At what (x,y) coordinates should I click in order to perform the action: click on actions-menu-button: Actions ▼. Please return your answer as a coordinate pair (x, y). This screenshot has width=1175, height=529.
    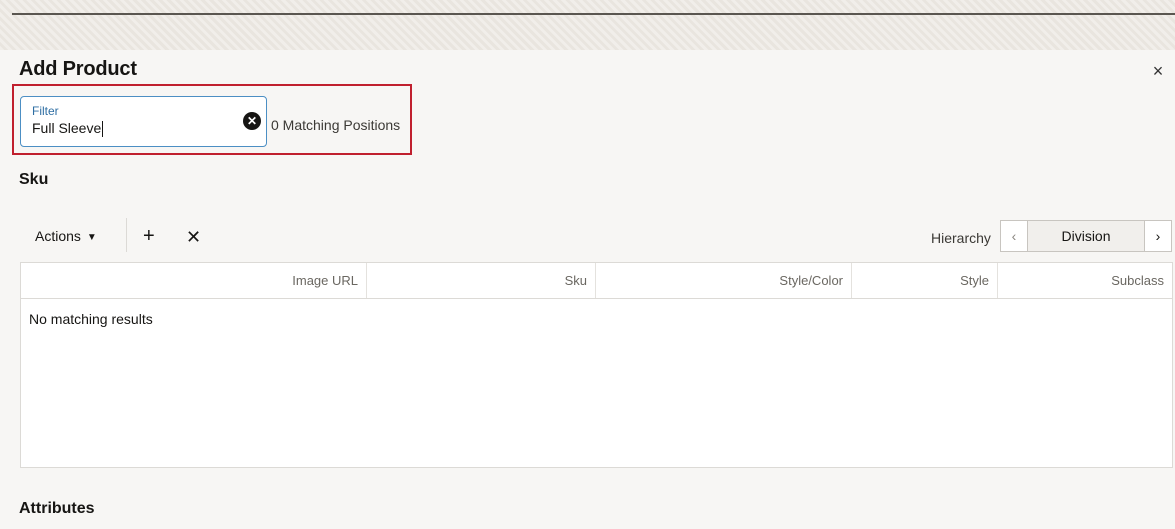
    Looking at the image, I should click on (66, 236).